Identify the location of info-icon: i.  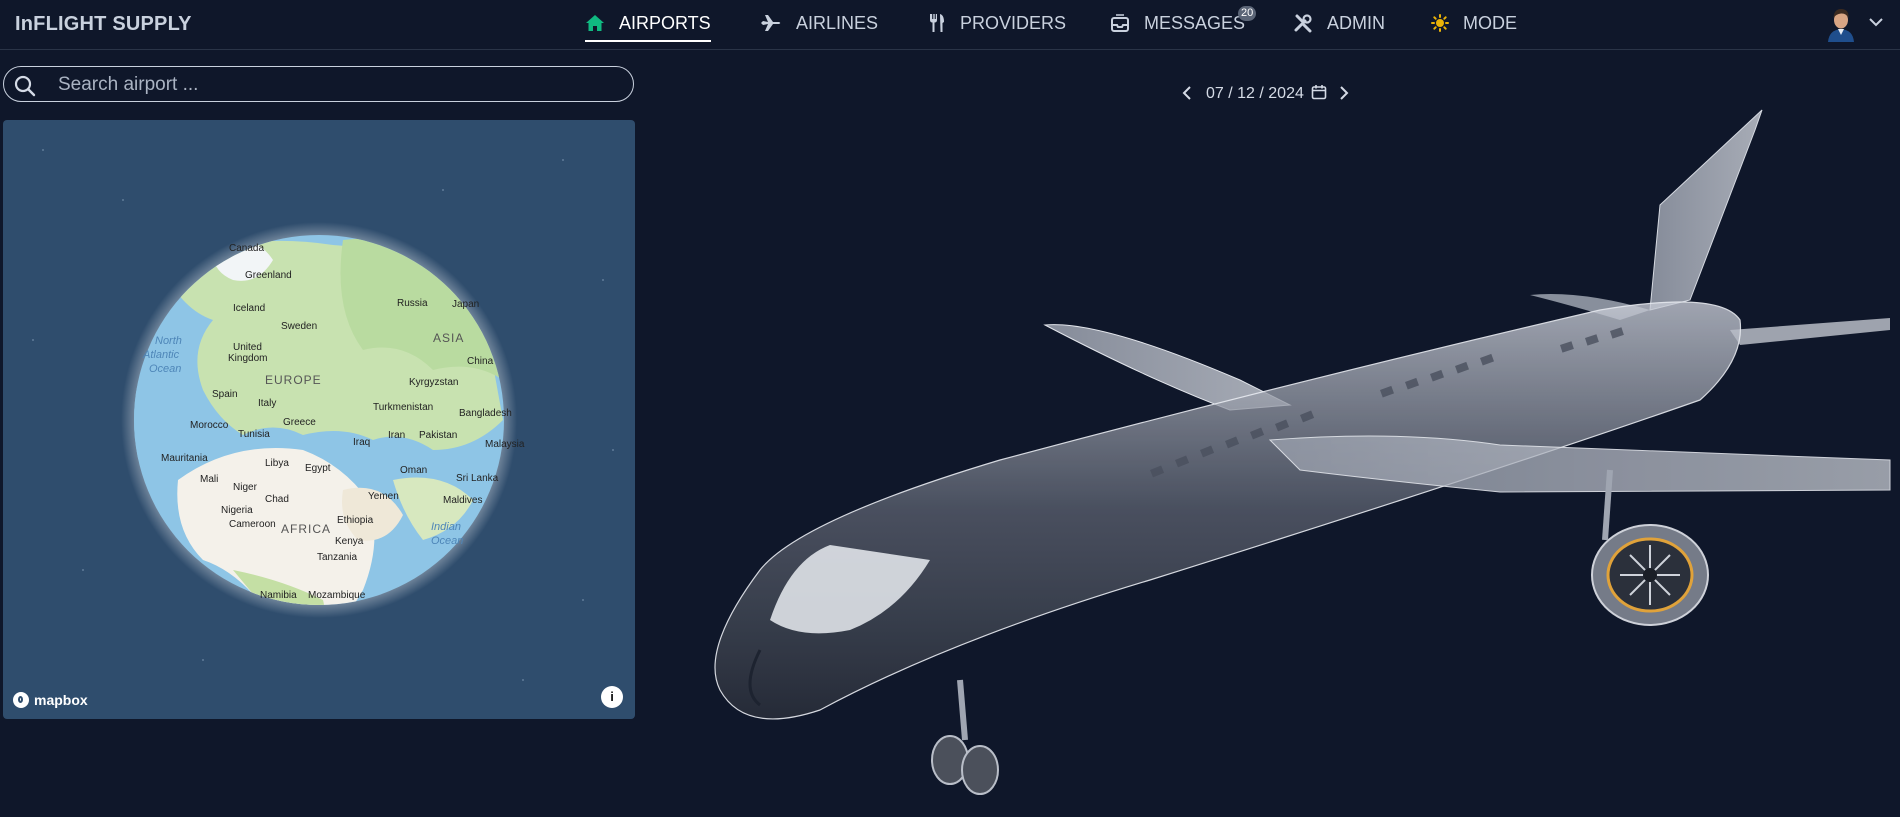
(612, 697).